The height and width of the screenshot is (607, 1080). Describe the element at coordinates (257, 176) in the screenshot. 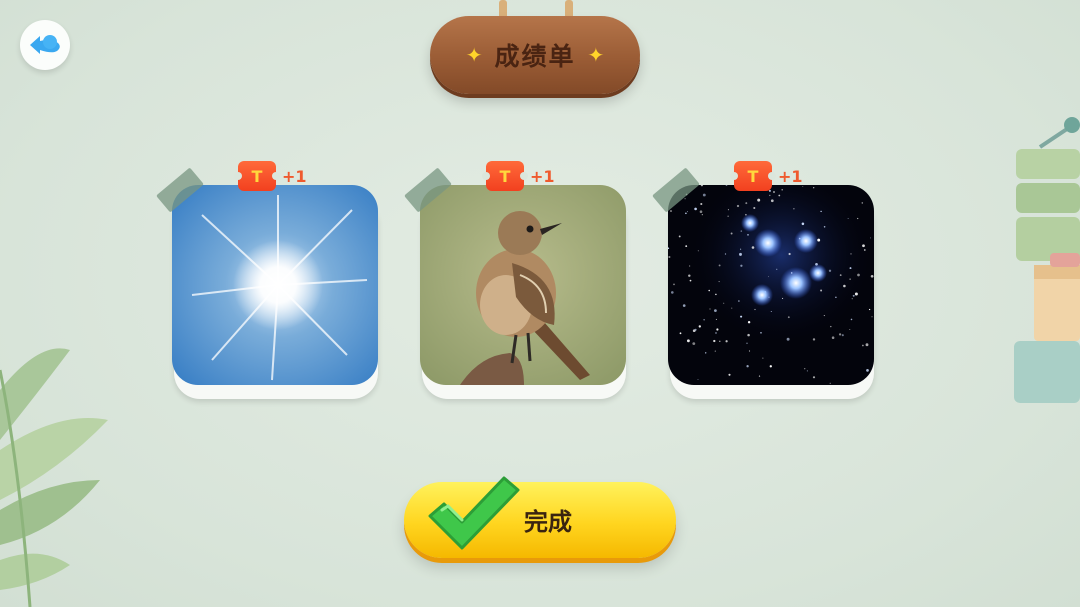

I see `ticket-icon: T` at that location.